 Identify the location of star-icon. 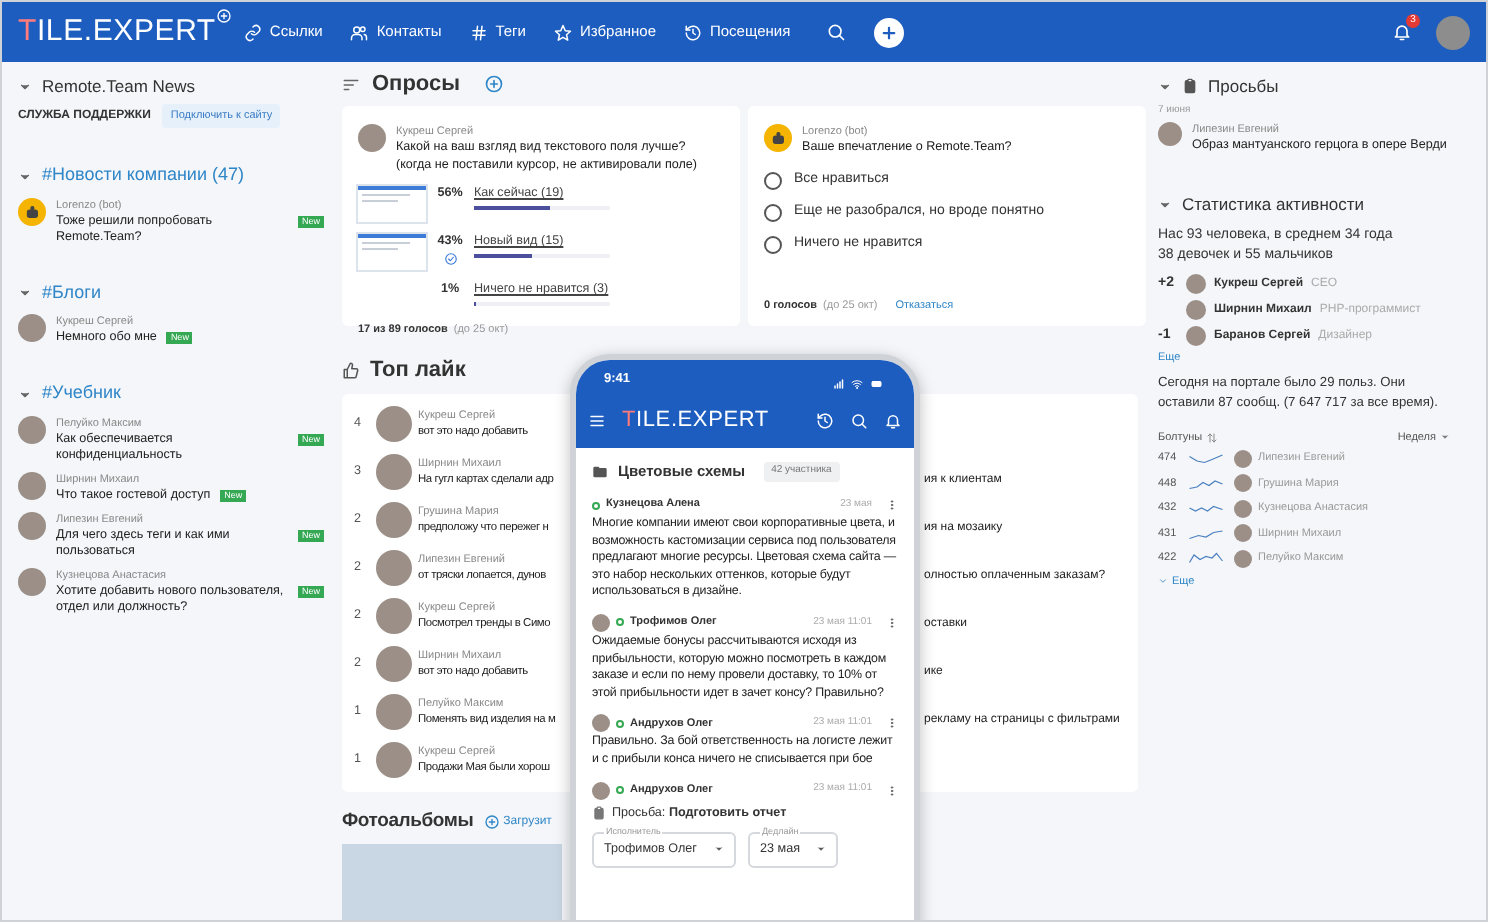
(562, 32).